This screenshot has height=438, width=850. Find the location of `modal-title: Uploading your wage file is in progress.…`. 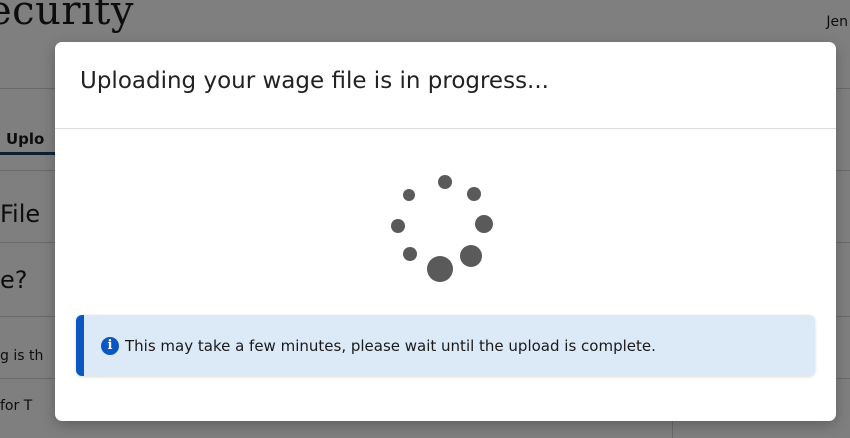

modal-title: Uploading your wage file is in progress.… is located at coordinates (314, 81).